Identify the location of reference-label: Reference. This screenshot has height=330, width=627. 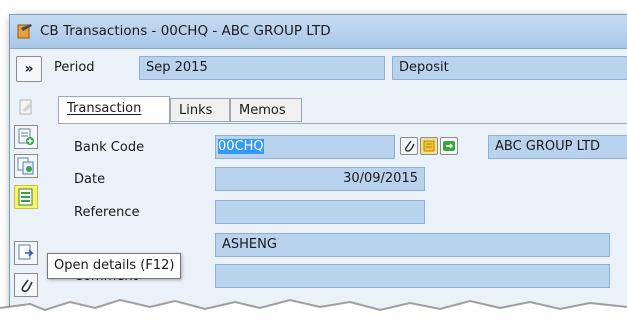
(107, 212).